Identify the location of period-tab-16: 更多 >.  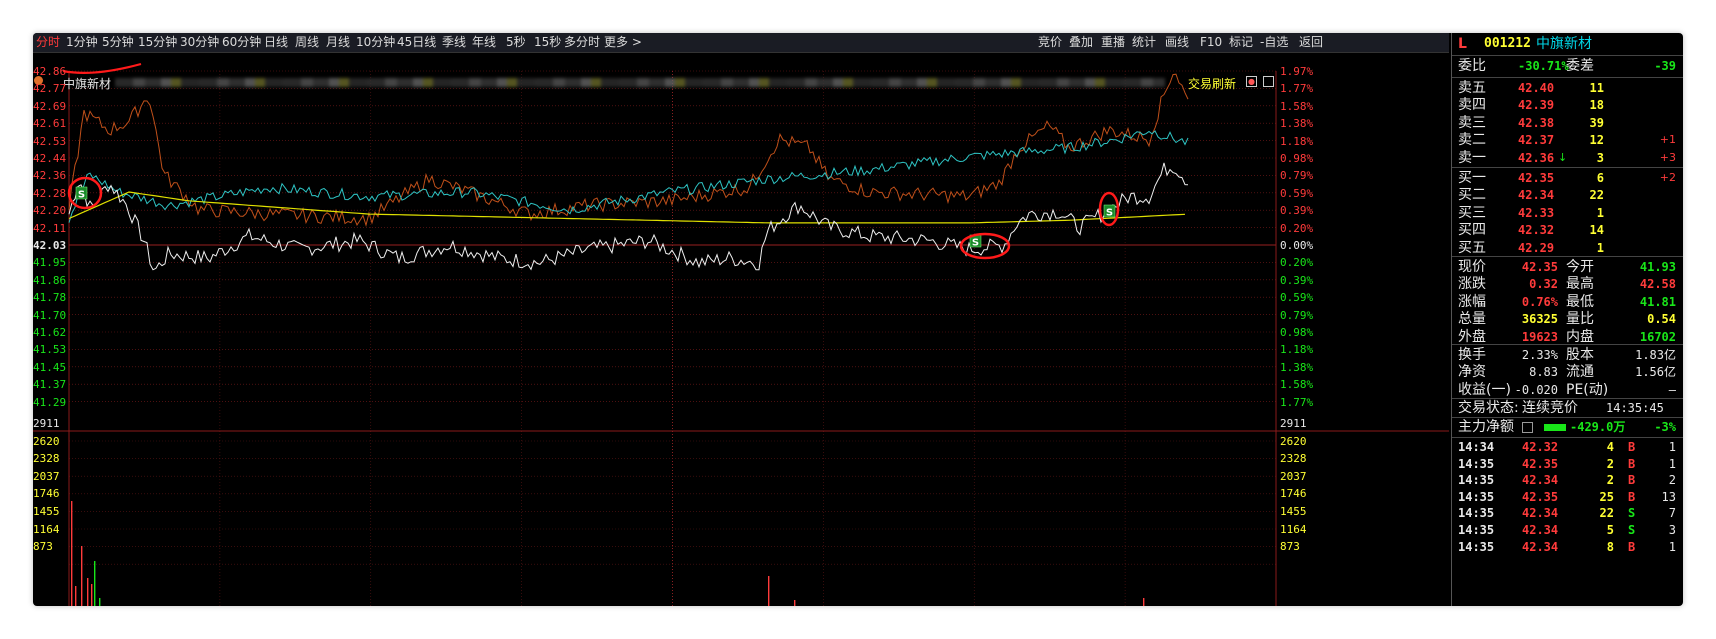
(623, 42).